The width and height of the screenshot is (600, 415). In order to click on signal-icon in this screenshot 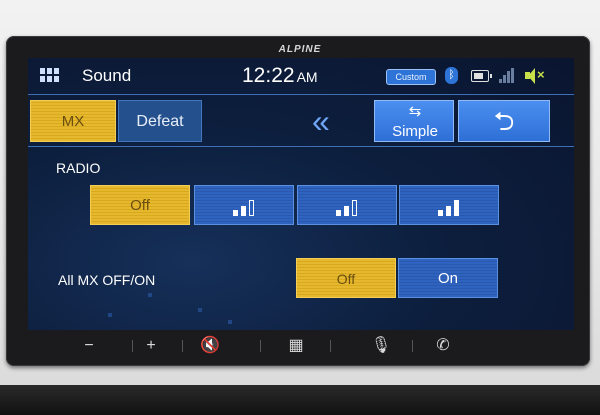, I will do `click(506, 75)`.